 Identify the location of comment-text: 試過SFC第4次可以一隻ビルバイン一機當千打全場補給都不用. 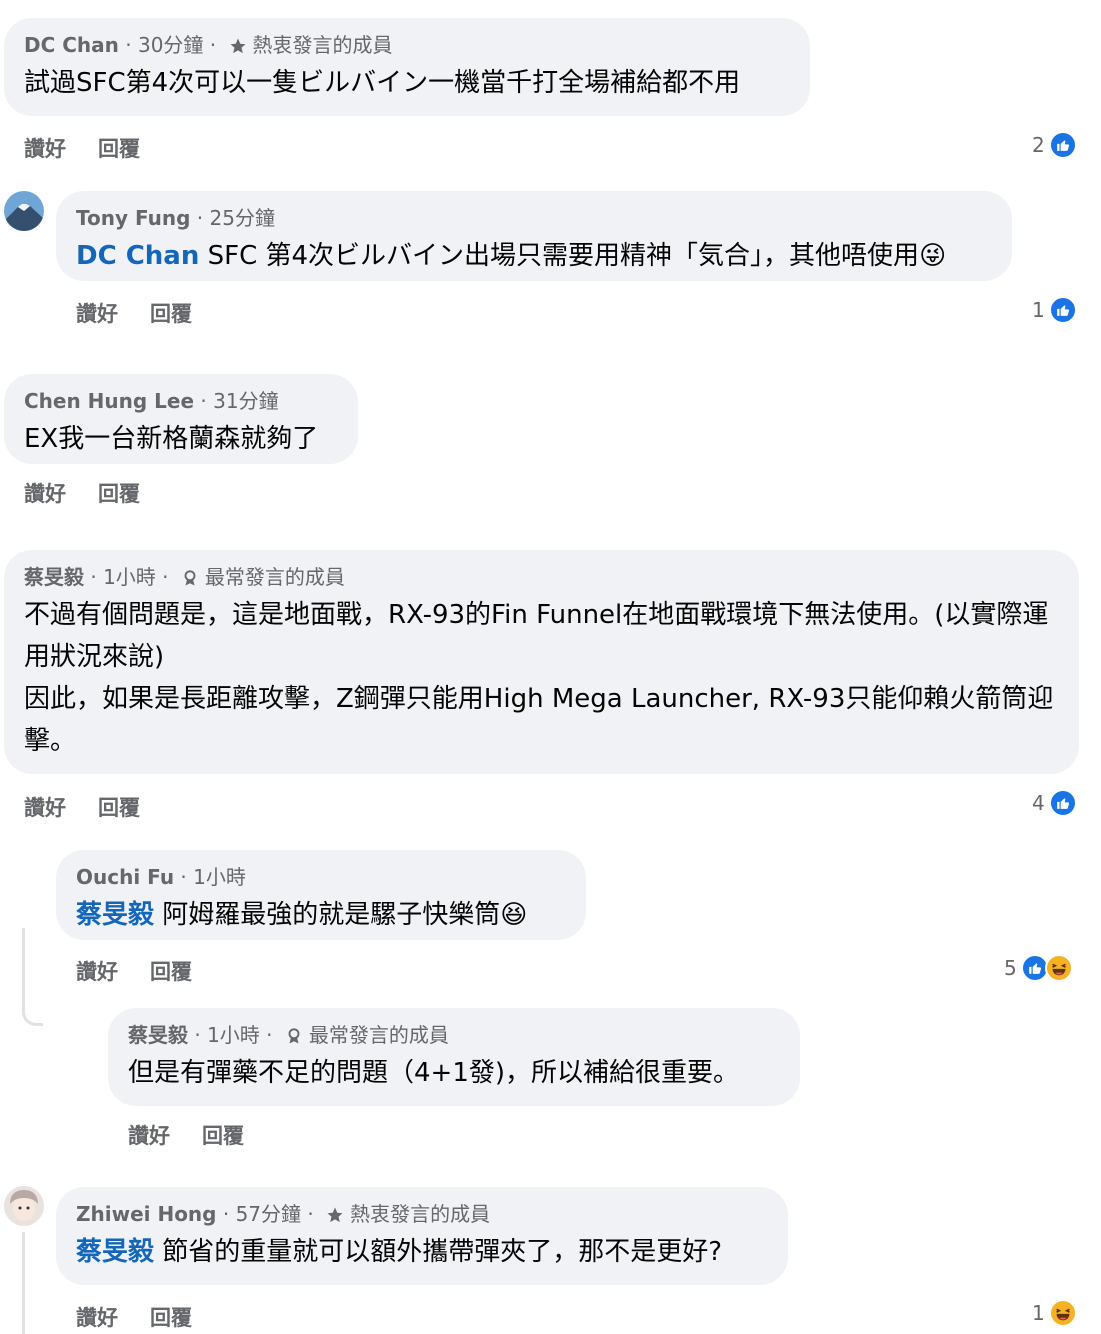
(382, 83).